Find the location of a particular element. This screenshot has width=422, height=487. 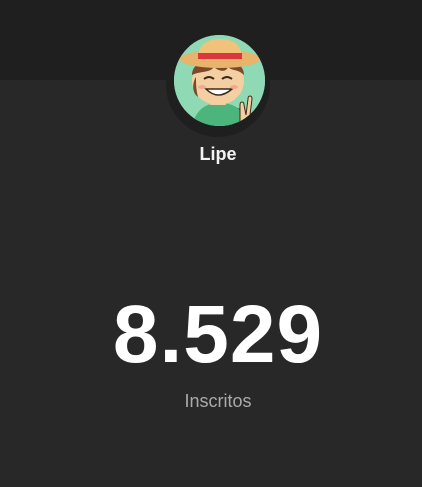

cartoon-boy-straw-hat-avatar-icon is located at coordinates (219, 80).